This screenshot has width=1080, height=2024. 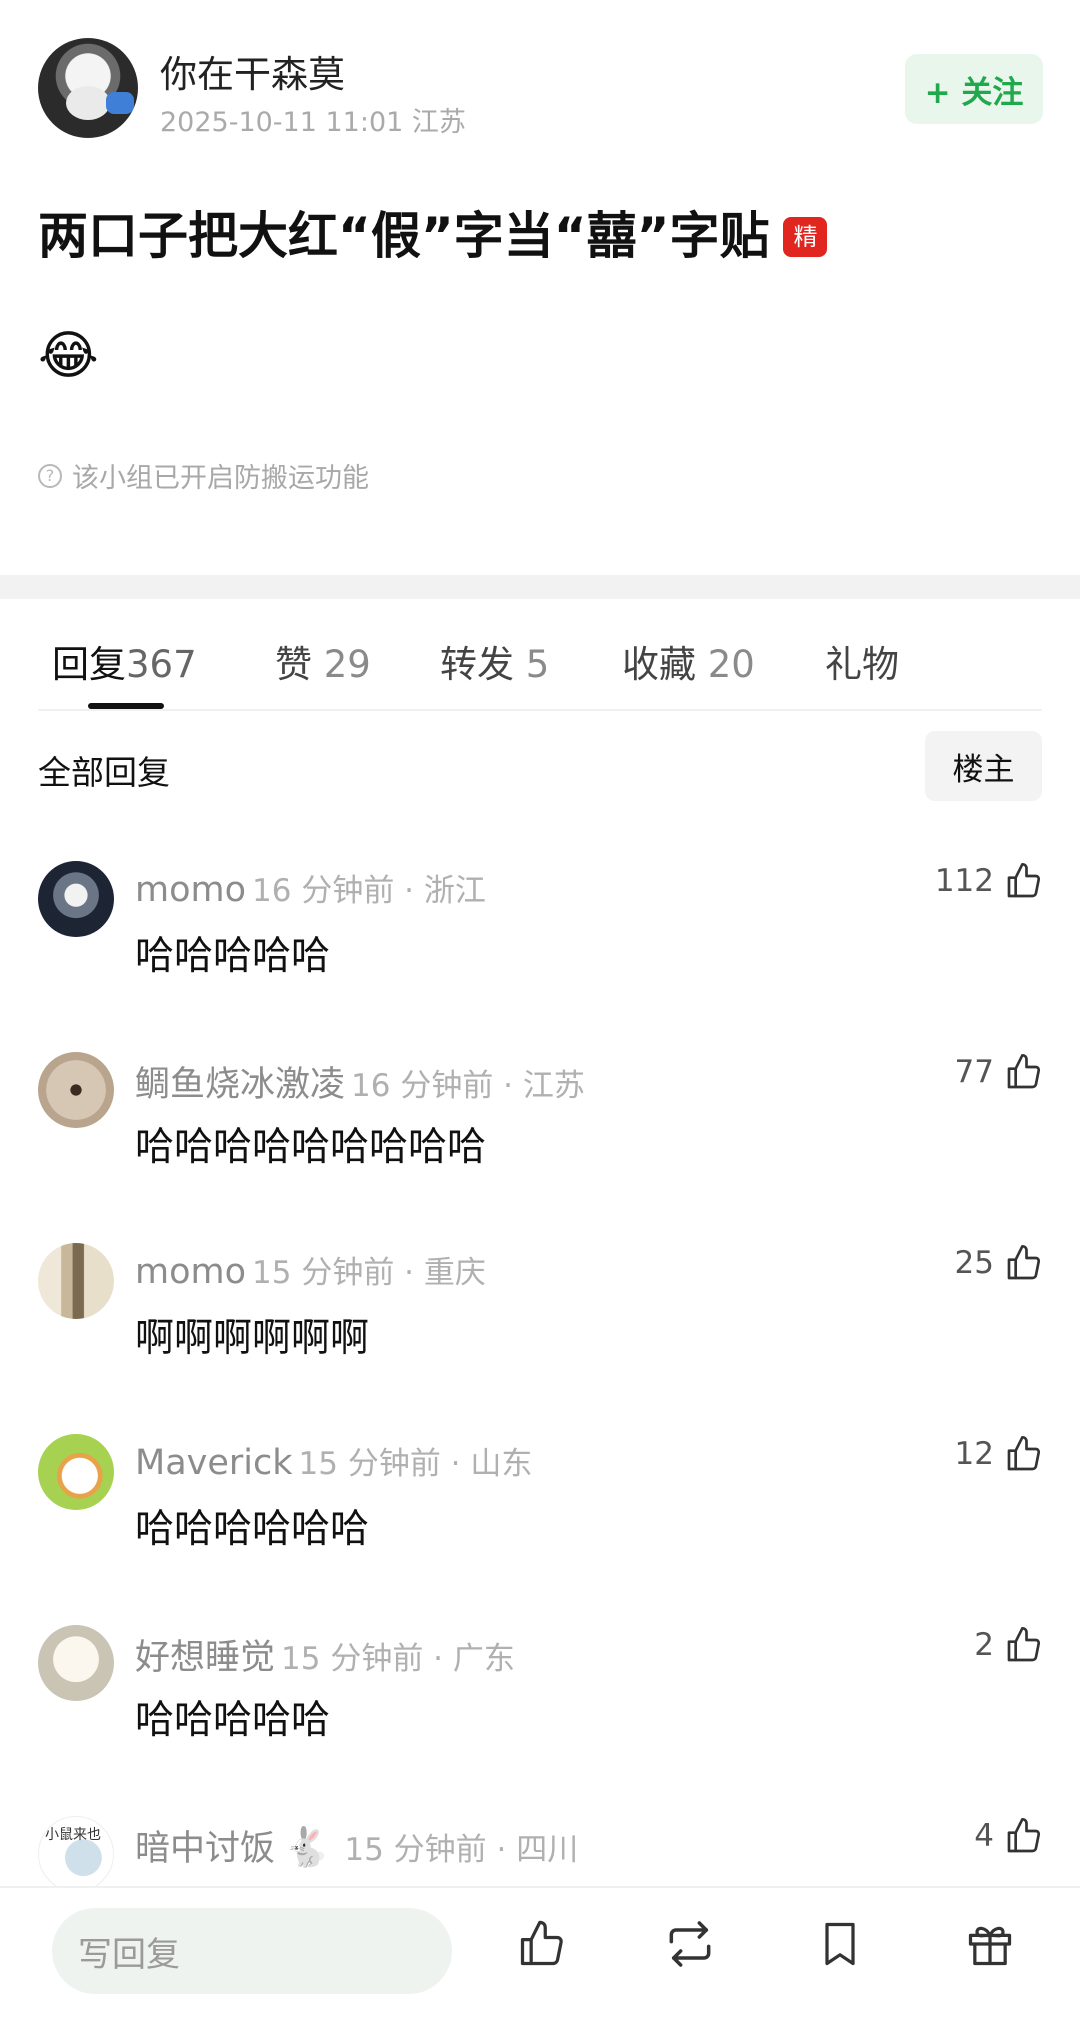 I want to click on favorite-button, so click(x=840, y=1944).